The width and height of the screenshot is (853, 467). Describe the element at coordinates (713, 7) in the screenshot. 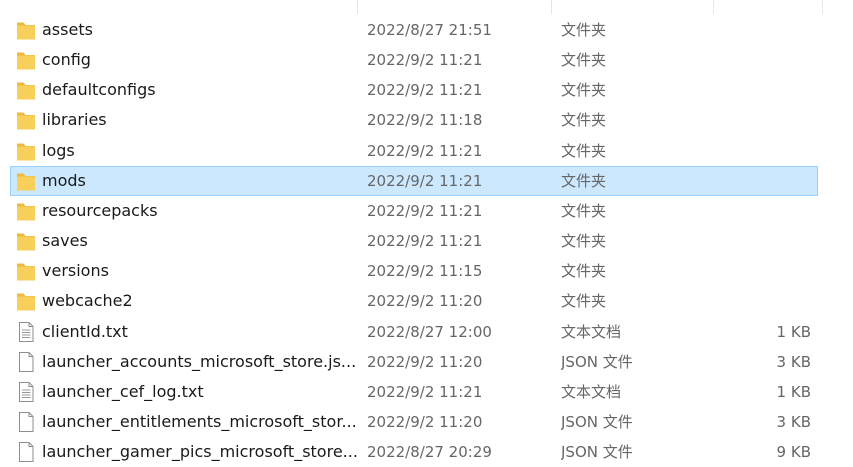

I see `column-divider-type` at that location.